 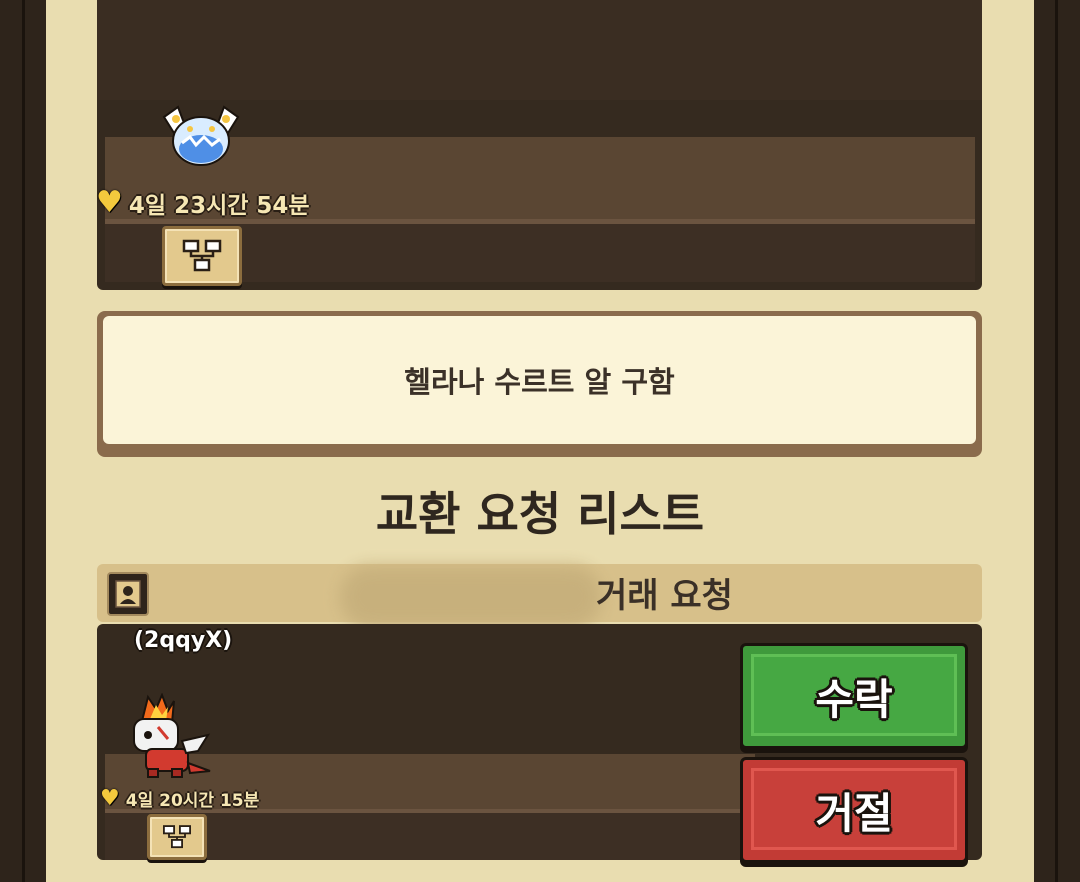 I want to click on request-timer: ♥ 4일 20시간 15분, so click(x=179, y=798).